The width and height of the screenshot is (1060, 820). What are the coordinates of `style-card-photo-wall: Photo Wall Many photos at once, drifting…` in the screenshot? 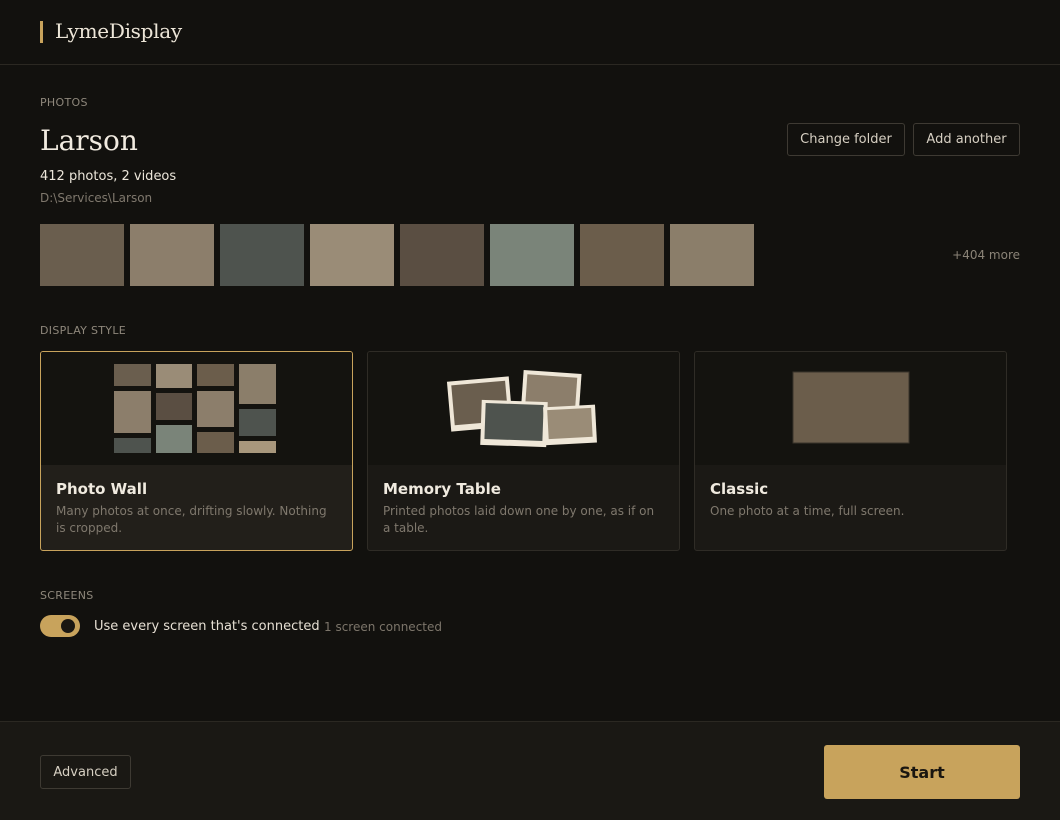 It's located at (196, 451).